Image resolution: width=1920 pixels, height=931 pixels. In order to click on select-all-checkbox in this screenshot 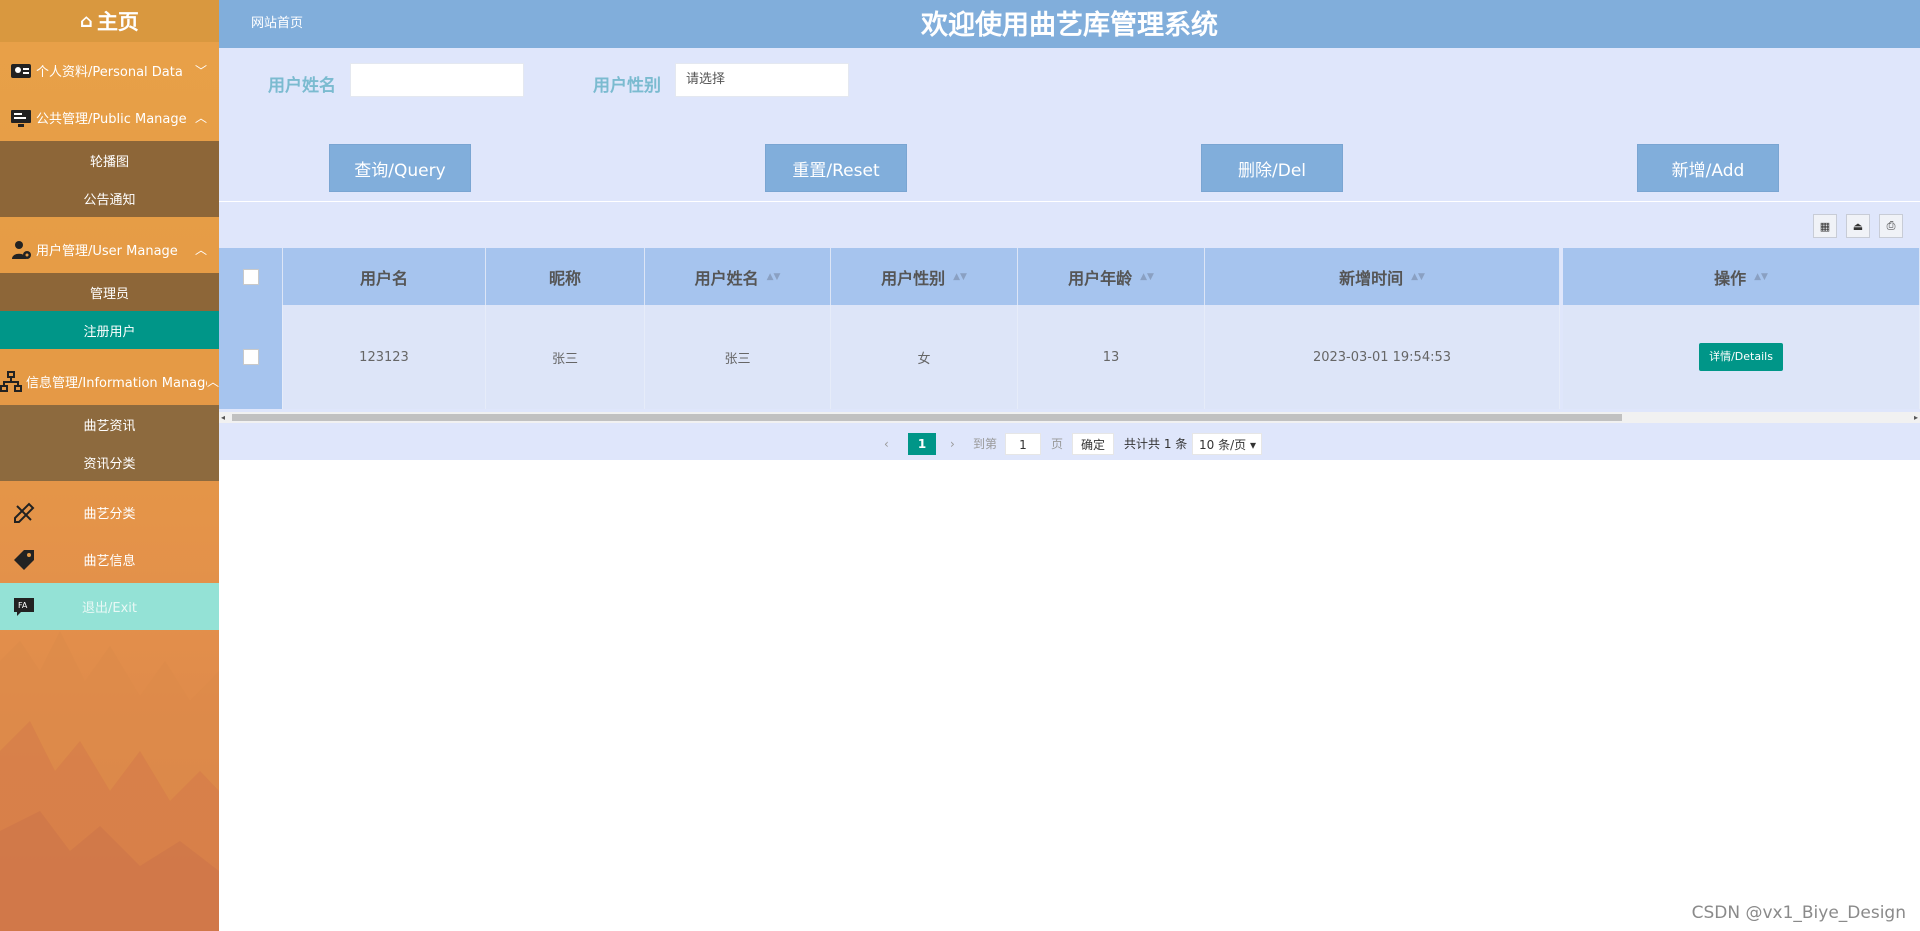, I will do `click(250, 276)`.